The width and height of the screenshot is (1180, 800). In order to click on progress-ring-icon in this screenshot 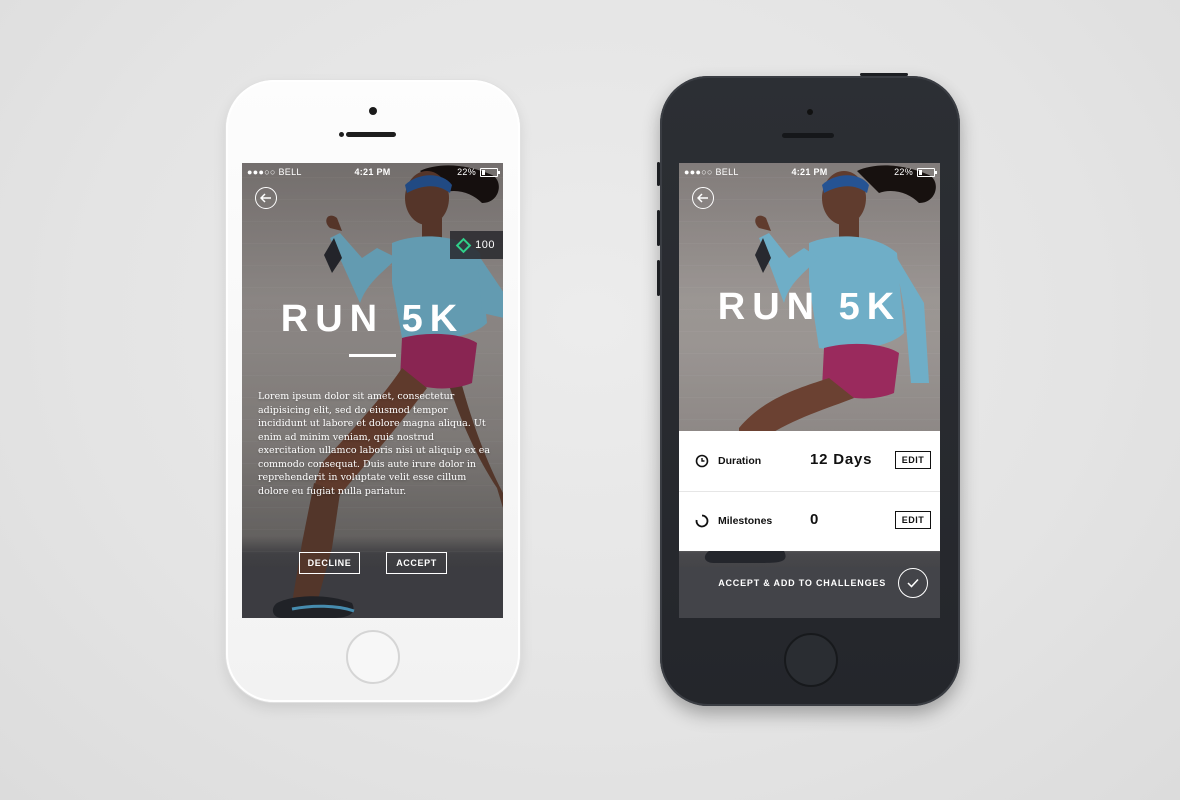, I will do `click(702, 521)`.